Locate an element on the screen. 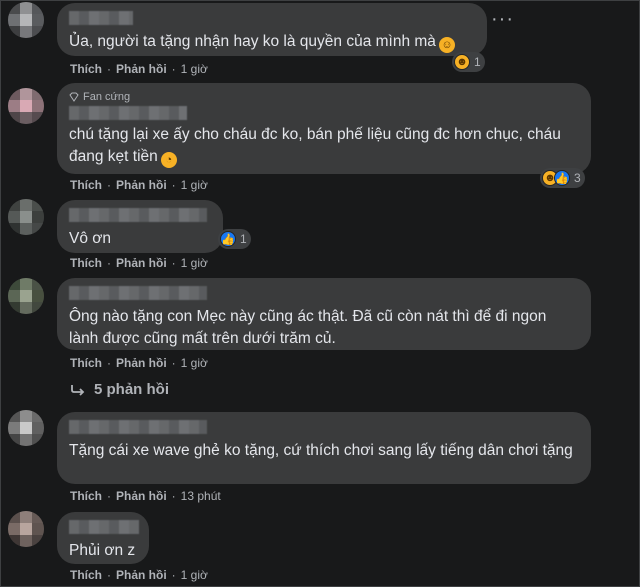  more-options-icon: ··· is located at coordinates (502, 19).